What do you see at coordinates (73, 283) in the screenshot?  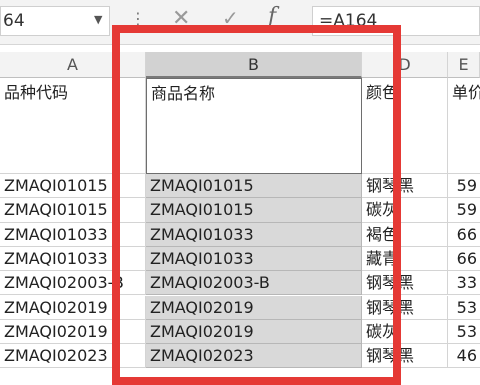 I see `cell-a: ZMAQI02003-B` at bounding box center [73, 283].